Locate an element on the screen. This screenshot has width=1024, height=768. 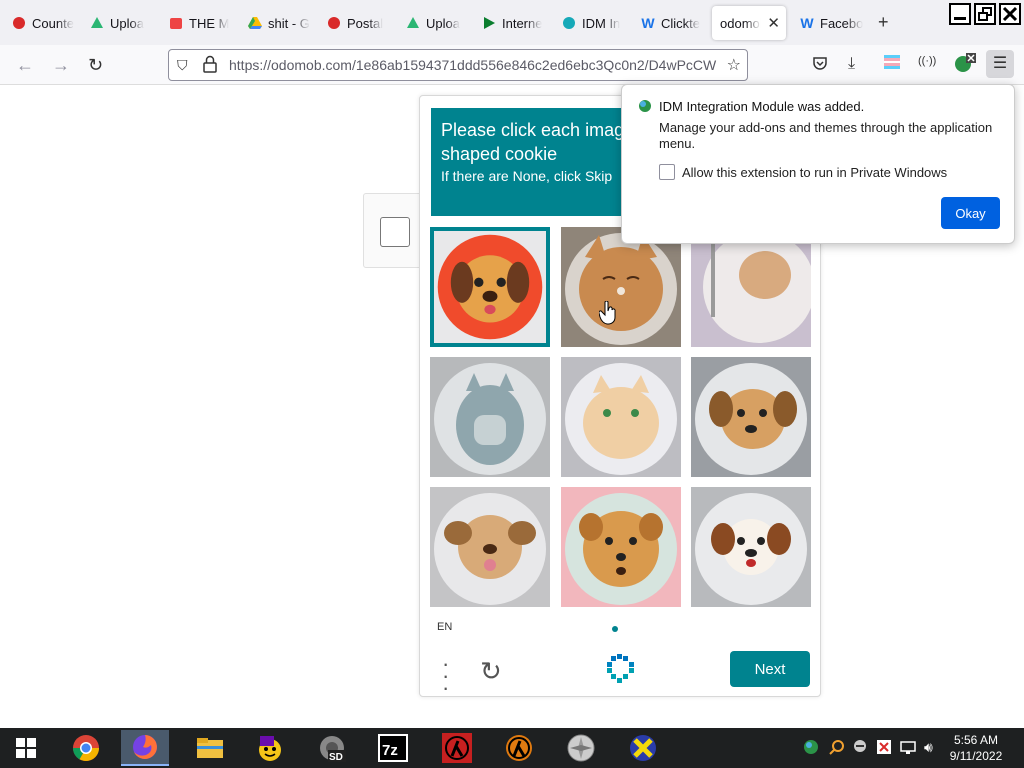
new-tab-icon: + is located at coordinates (883, 22).